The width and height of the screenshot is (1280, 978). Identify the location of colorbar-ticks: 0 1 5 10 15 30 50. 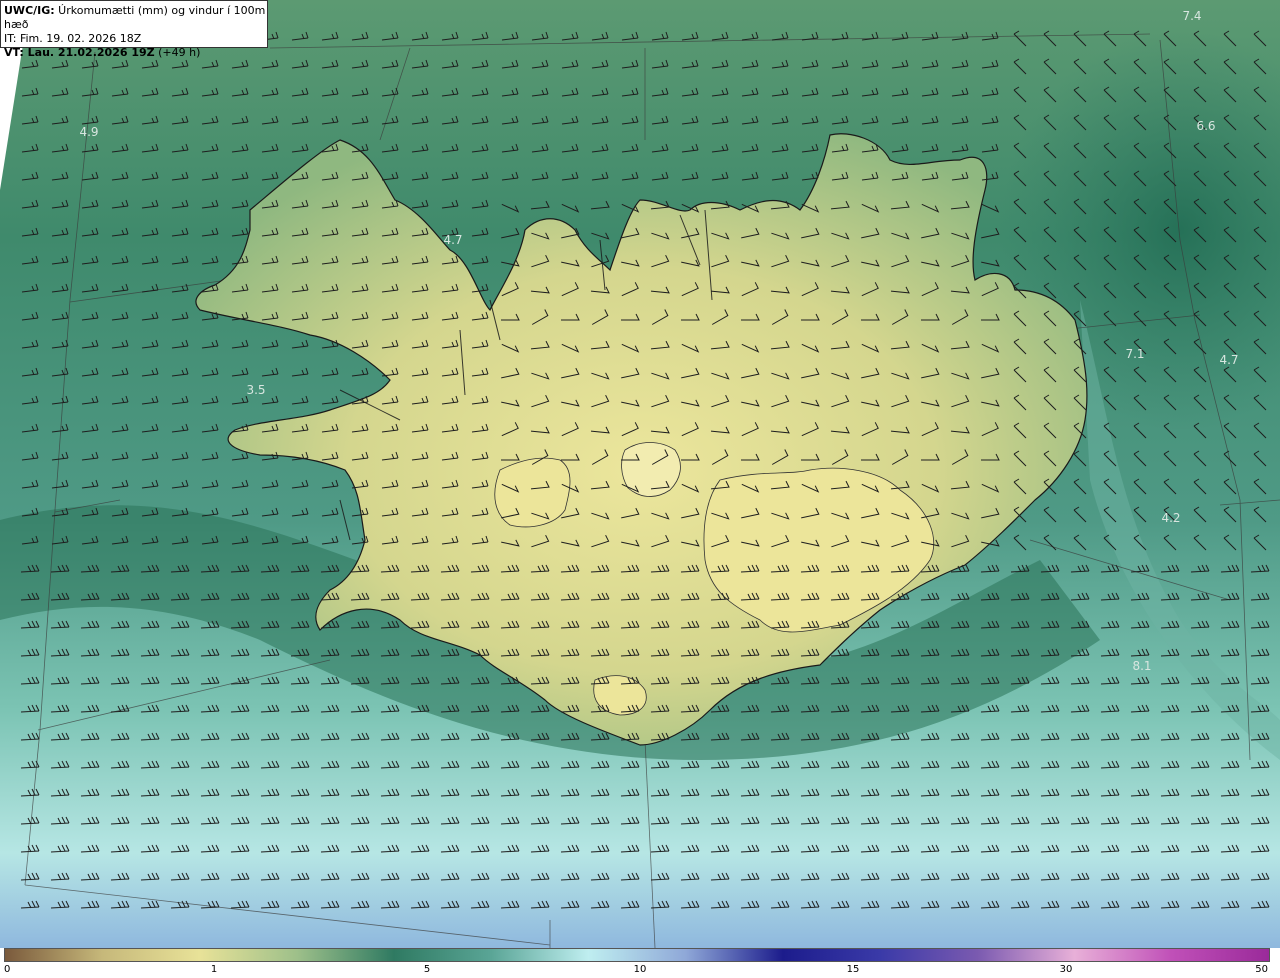
(640, 970).